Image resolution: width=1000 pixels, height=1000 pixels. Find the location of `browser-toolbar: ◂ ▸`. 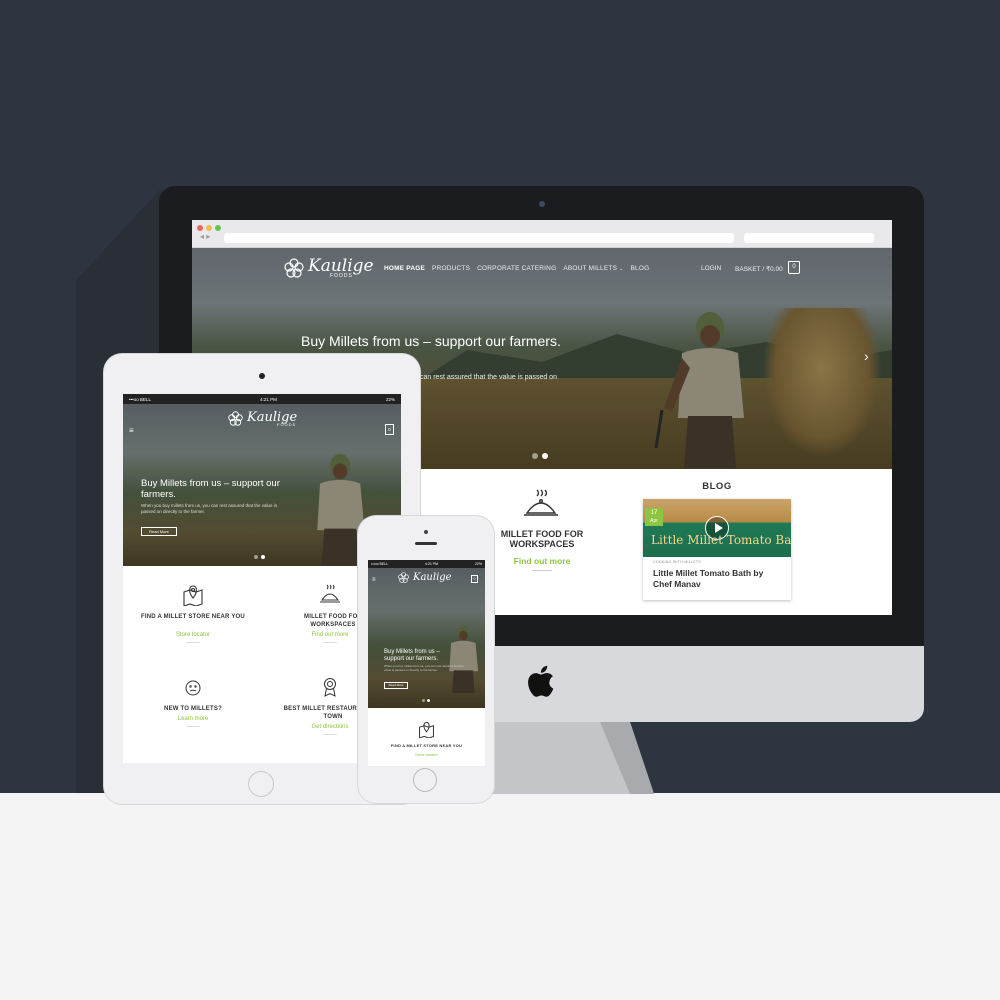

browser-toolbar: ◂ ▸ is located at coordinates (542, 234).